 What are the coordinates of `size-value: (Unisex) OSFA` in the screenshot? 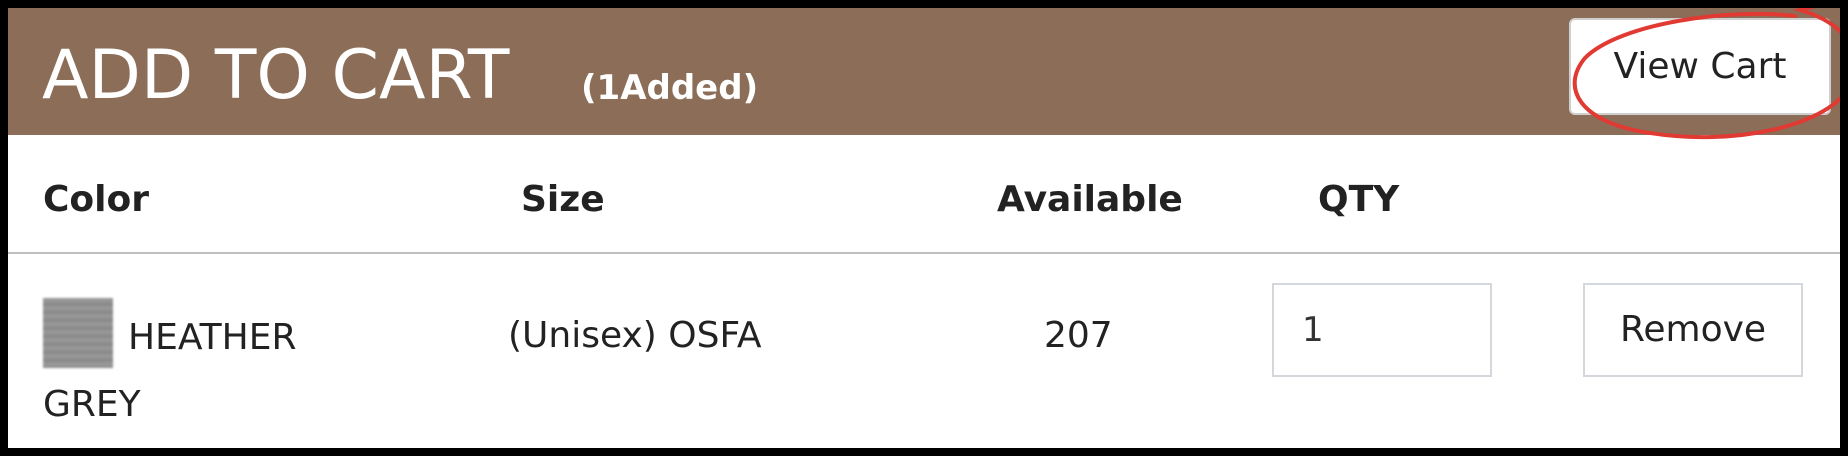 It's located at (635, 335).